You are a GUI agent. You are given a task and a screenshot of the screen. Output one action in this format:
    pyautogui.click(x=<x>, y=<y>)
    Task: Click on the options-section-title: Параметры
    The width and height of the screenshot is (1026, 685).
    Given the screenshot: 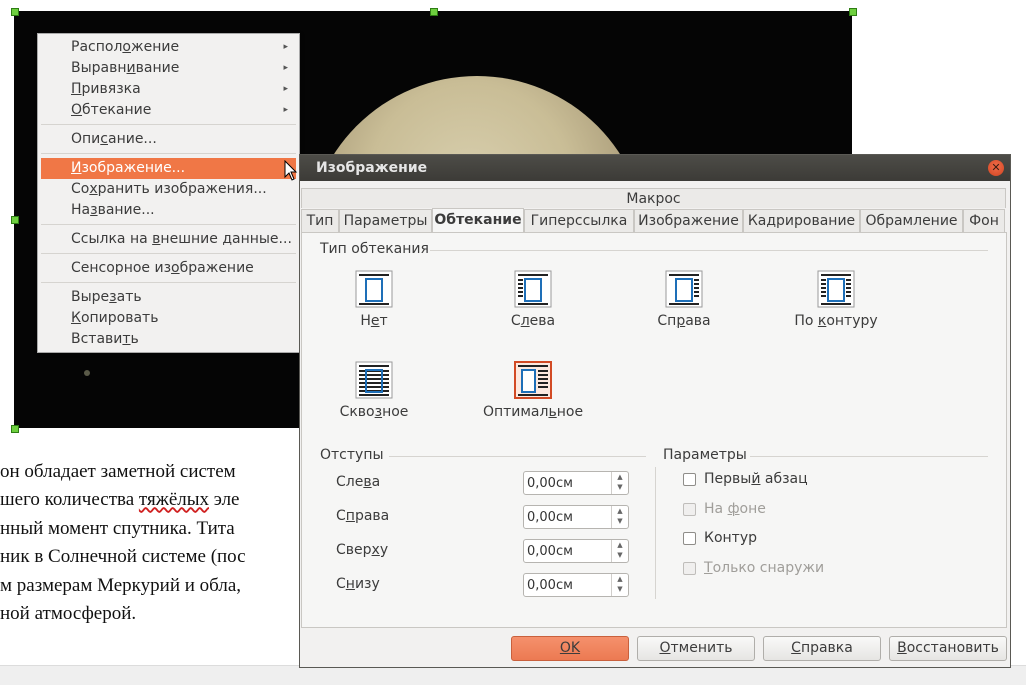 What is the action you would take?
    pyautogui.click(x=705, y=455)
    